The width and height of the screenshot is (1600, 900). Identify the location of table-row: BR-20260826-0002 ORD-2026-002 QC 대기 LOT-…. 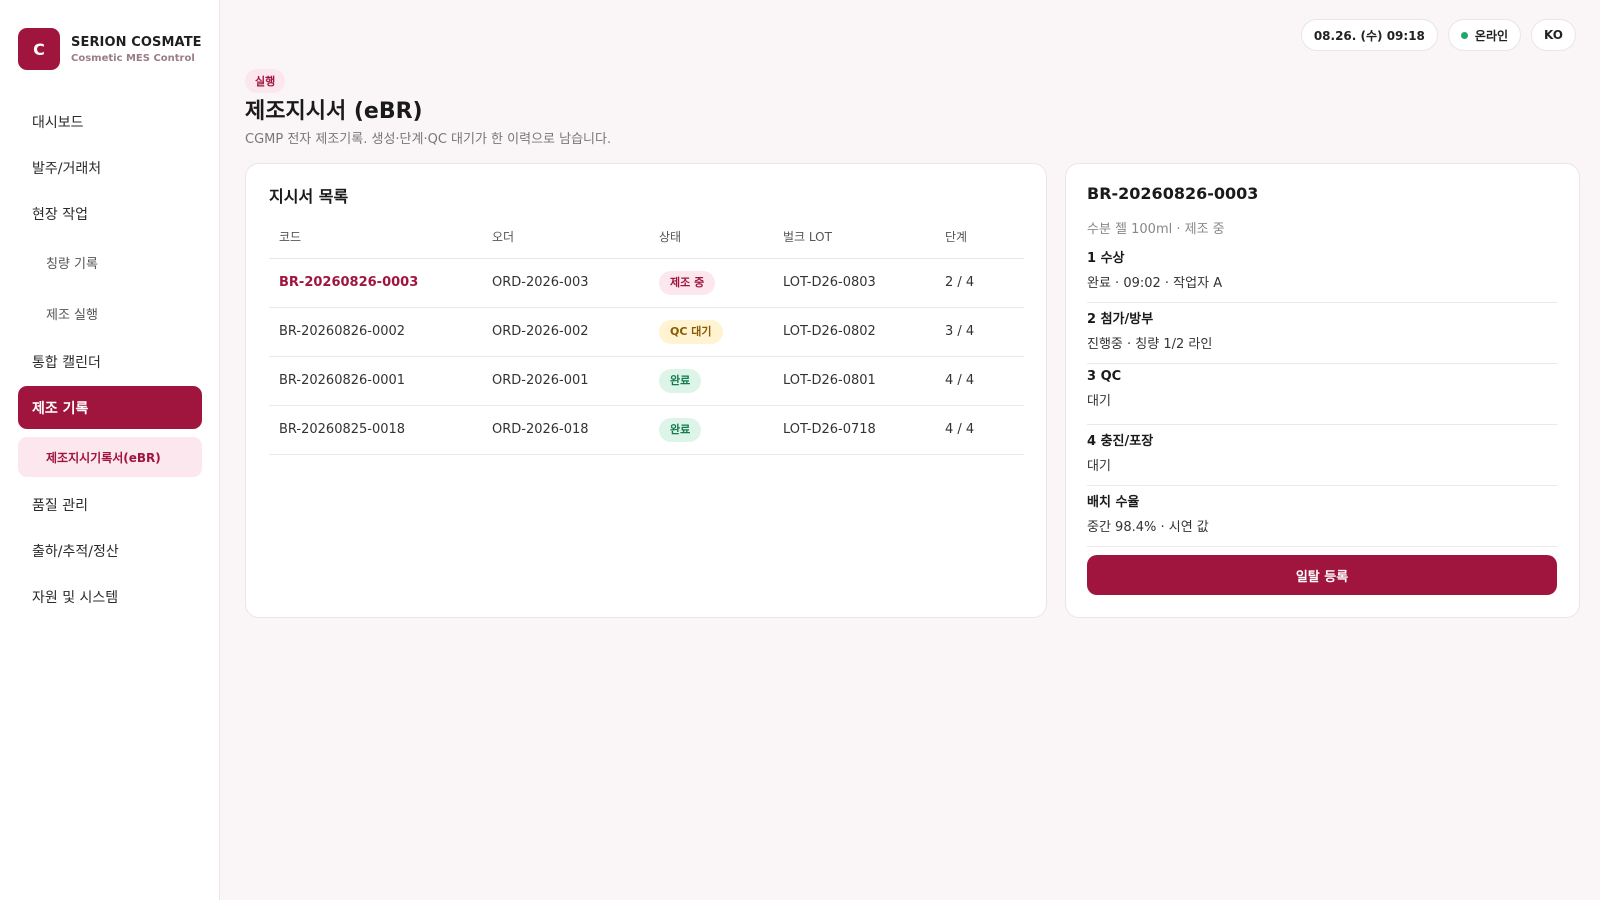
(646, 332).